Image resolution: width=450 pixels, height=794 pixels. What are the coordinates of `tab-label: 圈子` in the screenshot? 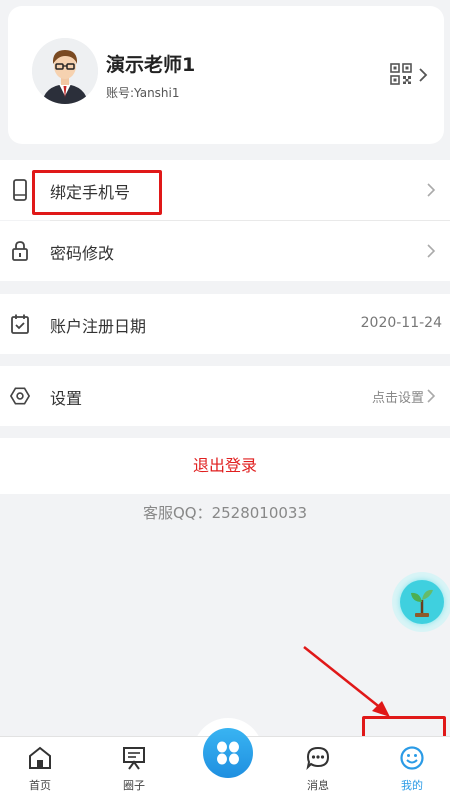 It's located at (134, 785).